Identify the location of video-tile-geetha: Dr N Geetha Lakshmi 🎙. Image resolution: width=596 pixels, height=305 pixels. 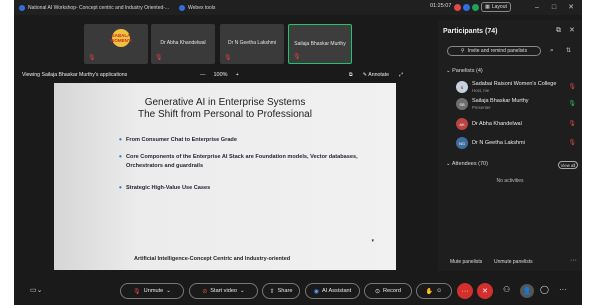
(252, 44).